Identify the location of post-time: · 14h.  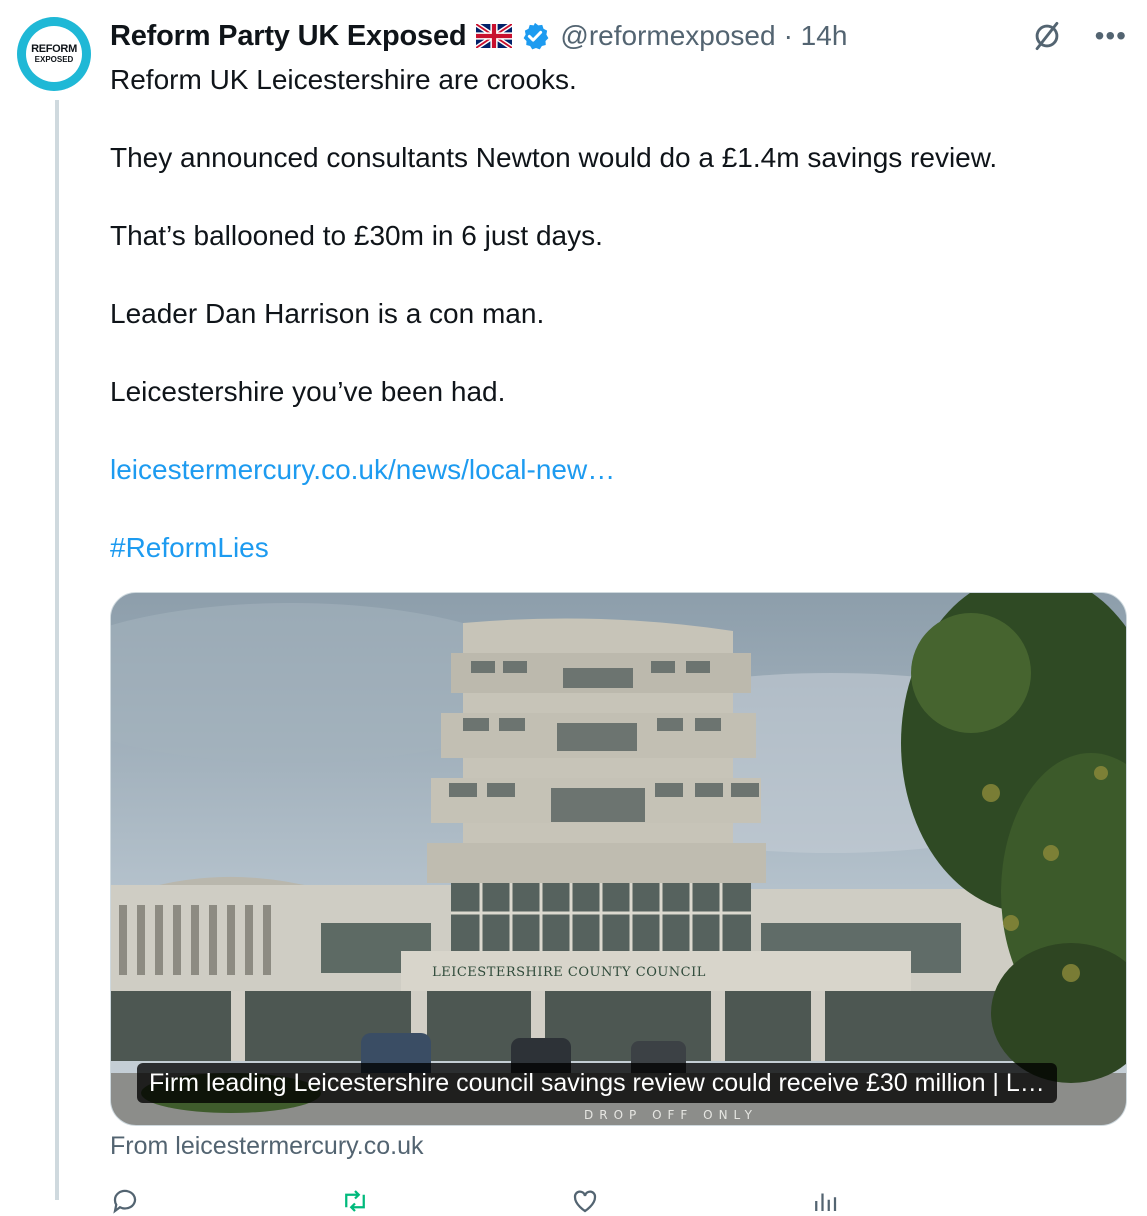
(816, 36).